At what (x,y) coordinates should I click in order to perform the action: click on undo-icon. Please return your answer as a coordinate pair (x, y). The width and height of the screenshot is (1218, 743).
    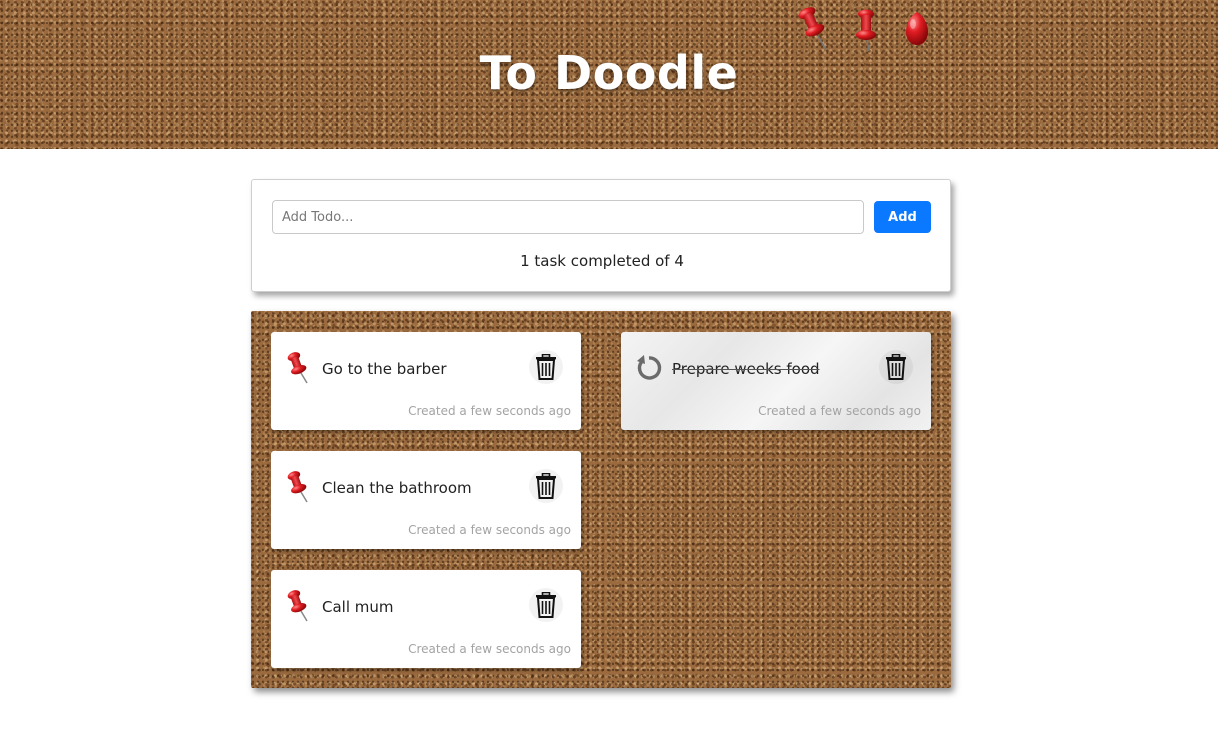
    Looking at the image, I should click on (649, 368).